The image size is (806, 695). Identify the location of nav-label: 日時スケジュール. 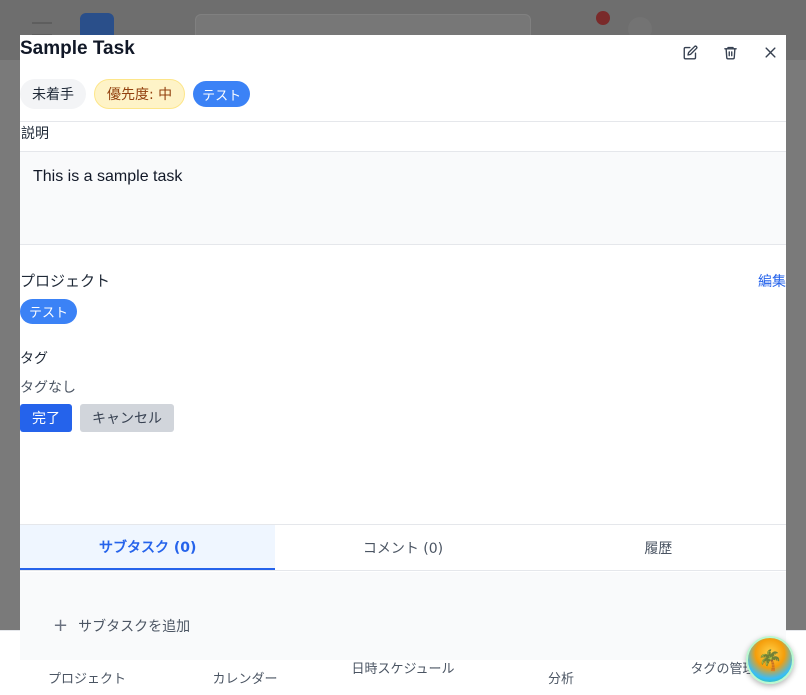
(403, 669).